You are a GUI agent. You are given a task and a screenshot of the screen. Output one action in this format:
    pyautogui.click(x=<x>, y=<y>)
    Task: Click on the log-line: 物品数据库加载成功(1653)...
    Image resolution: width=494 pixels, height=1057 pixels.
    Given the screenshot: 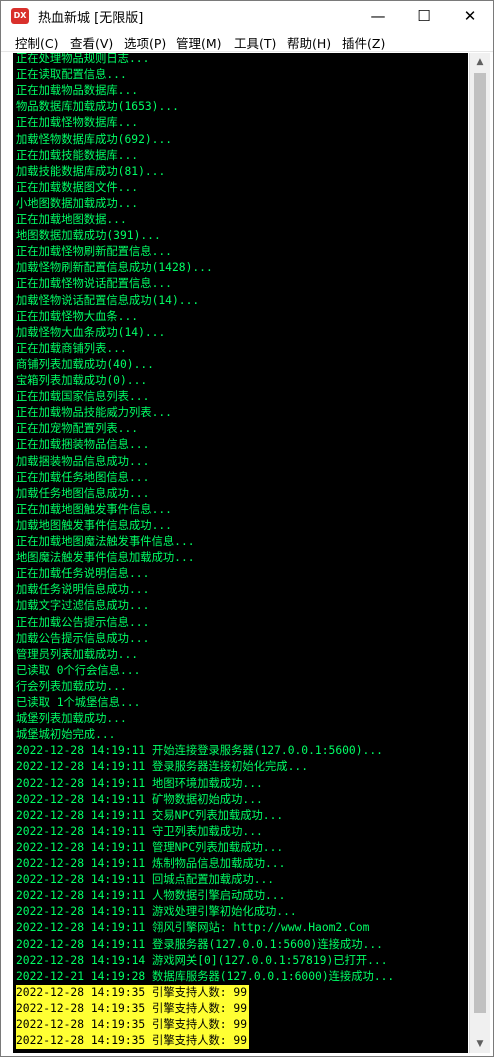 What is the action you would take?
    pyautogui.click(x=97, y=107)
    